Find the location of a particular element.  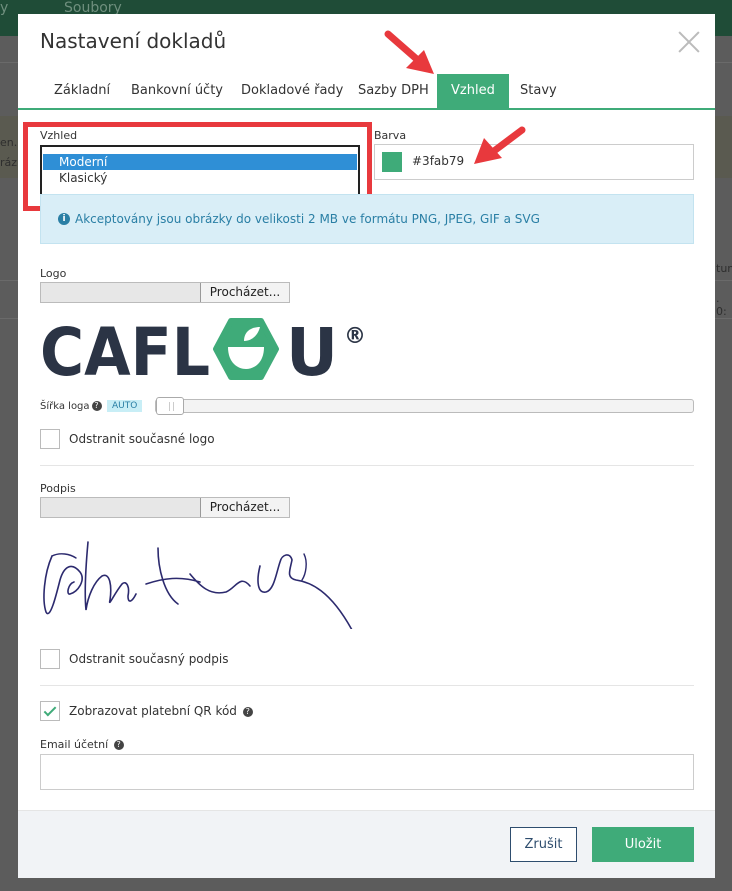

logo-registered-mark: ® is located at coordinates (355, 336).